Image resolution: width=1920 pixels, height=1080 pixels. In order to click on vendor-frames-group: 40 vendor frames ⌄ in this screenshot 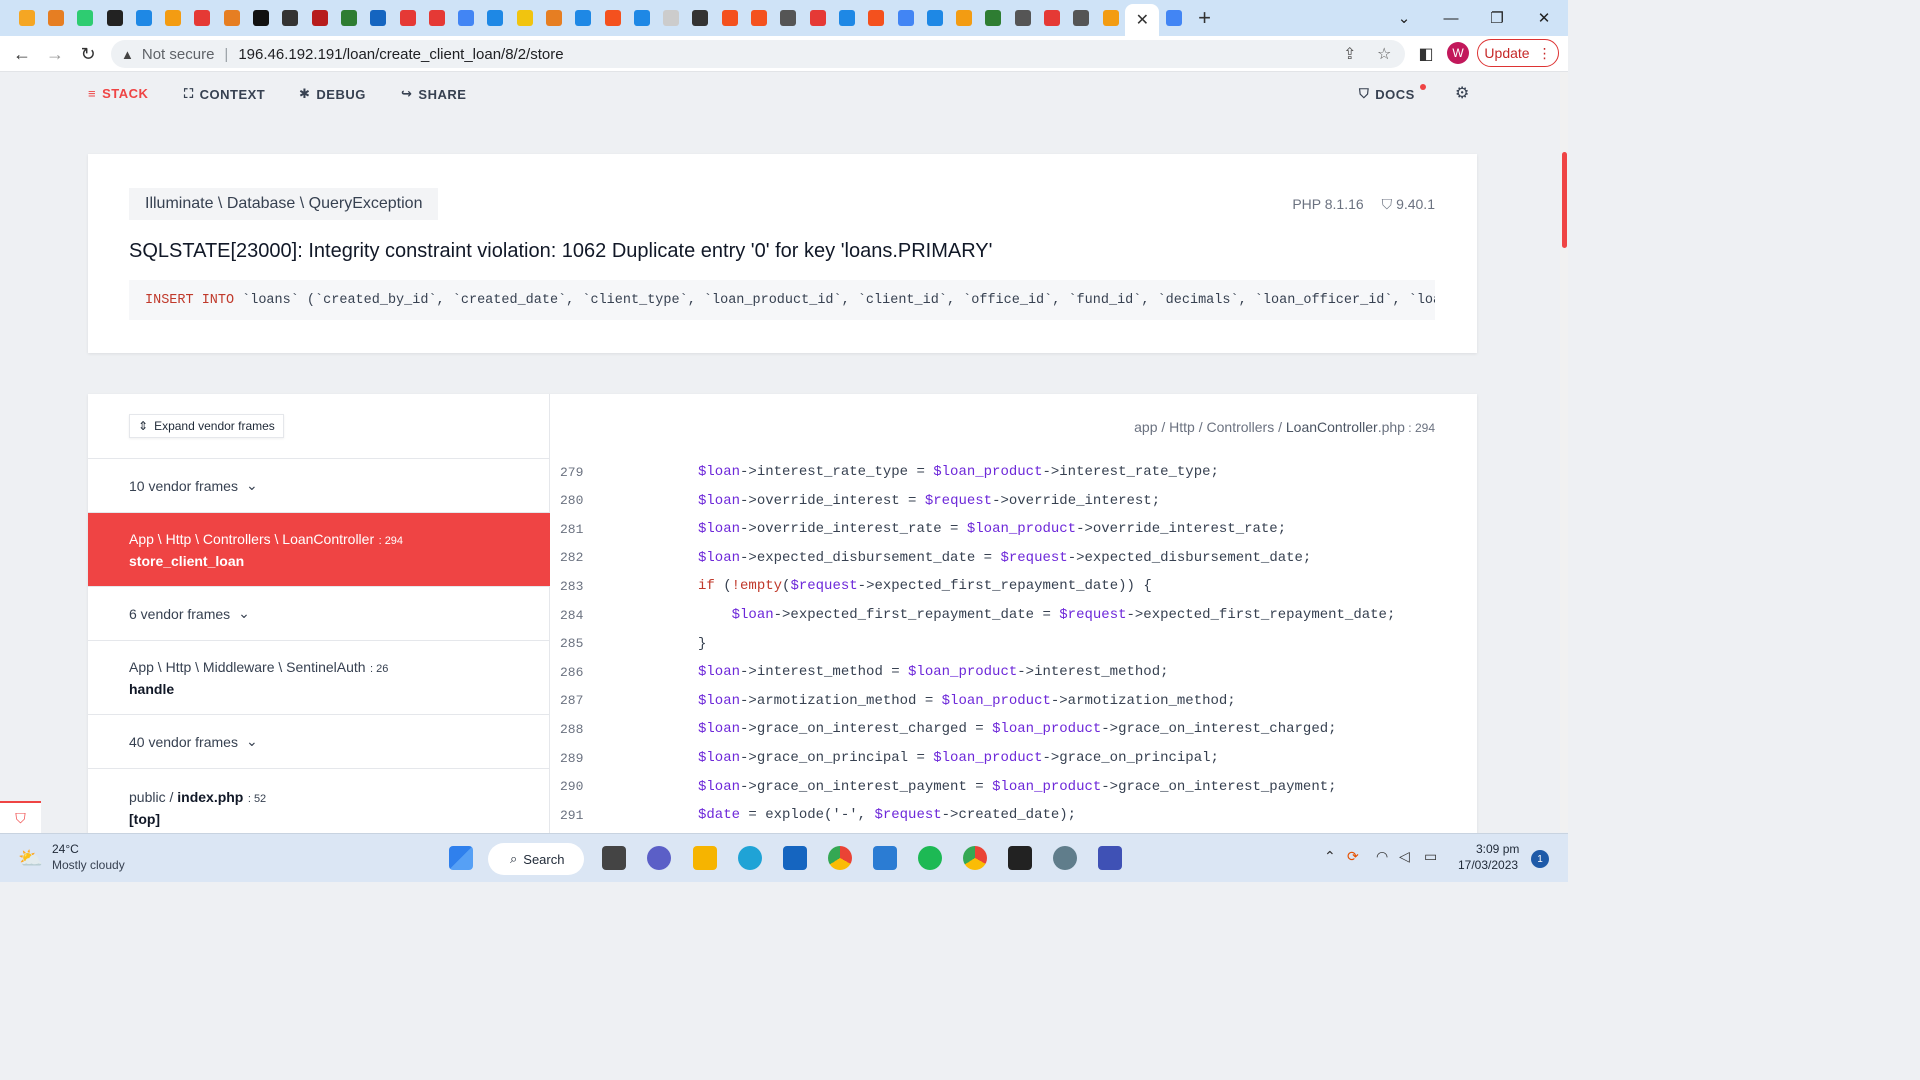, I will do `click(319, 741)`.